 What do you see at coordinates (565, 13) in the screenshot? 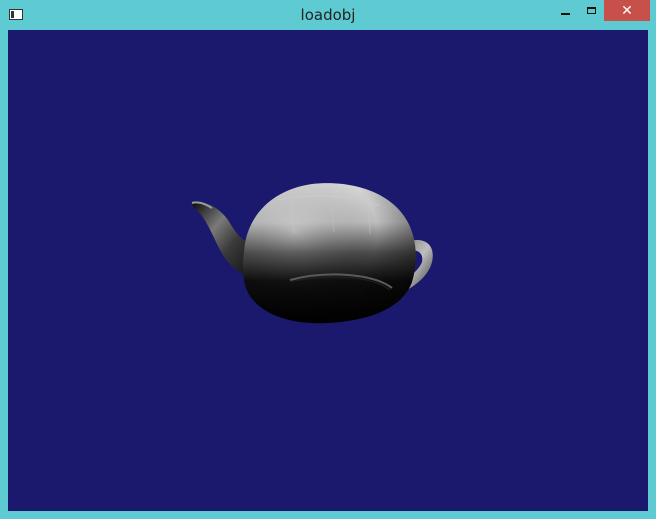
I see `minimize-icon` at bounding box center [565, 13].